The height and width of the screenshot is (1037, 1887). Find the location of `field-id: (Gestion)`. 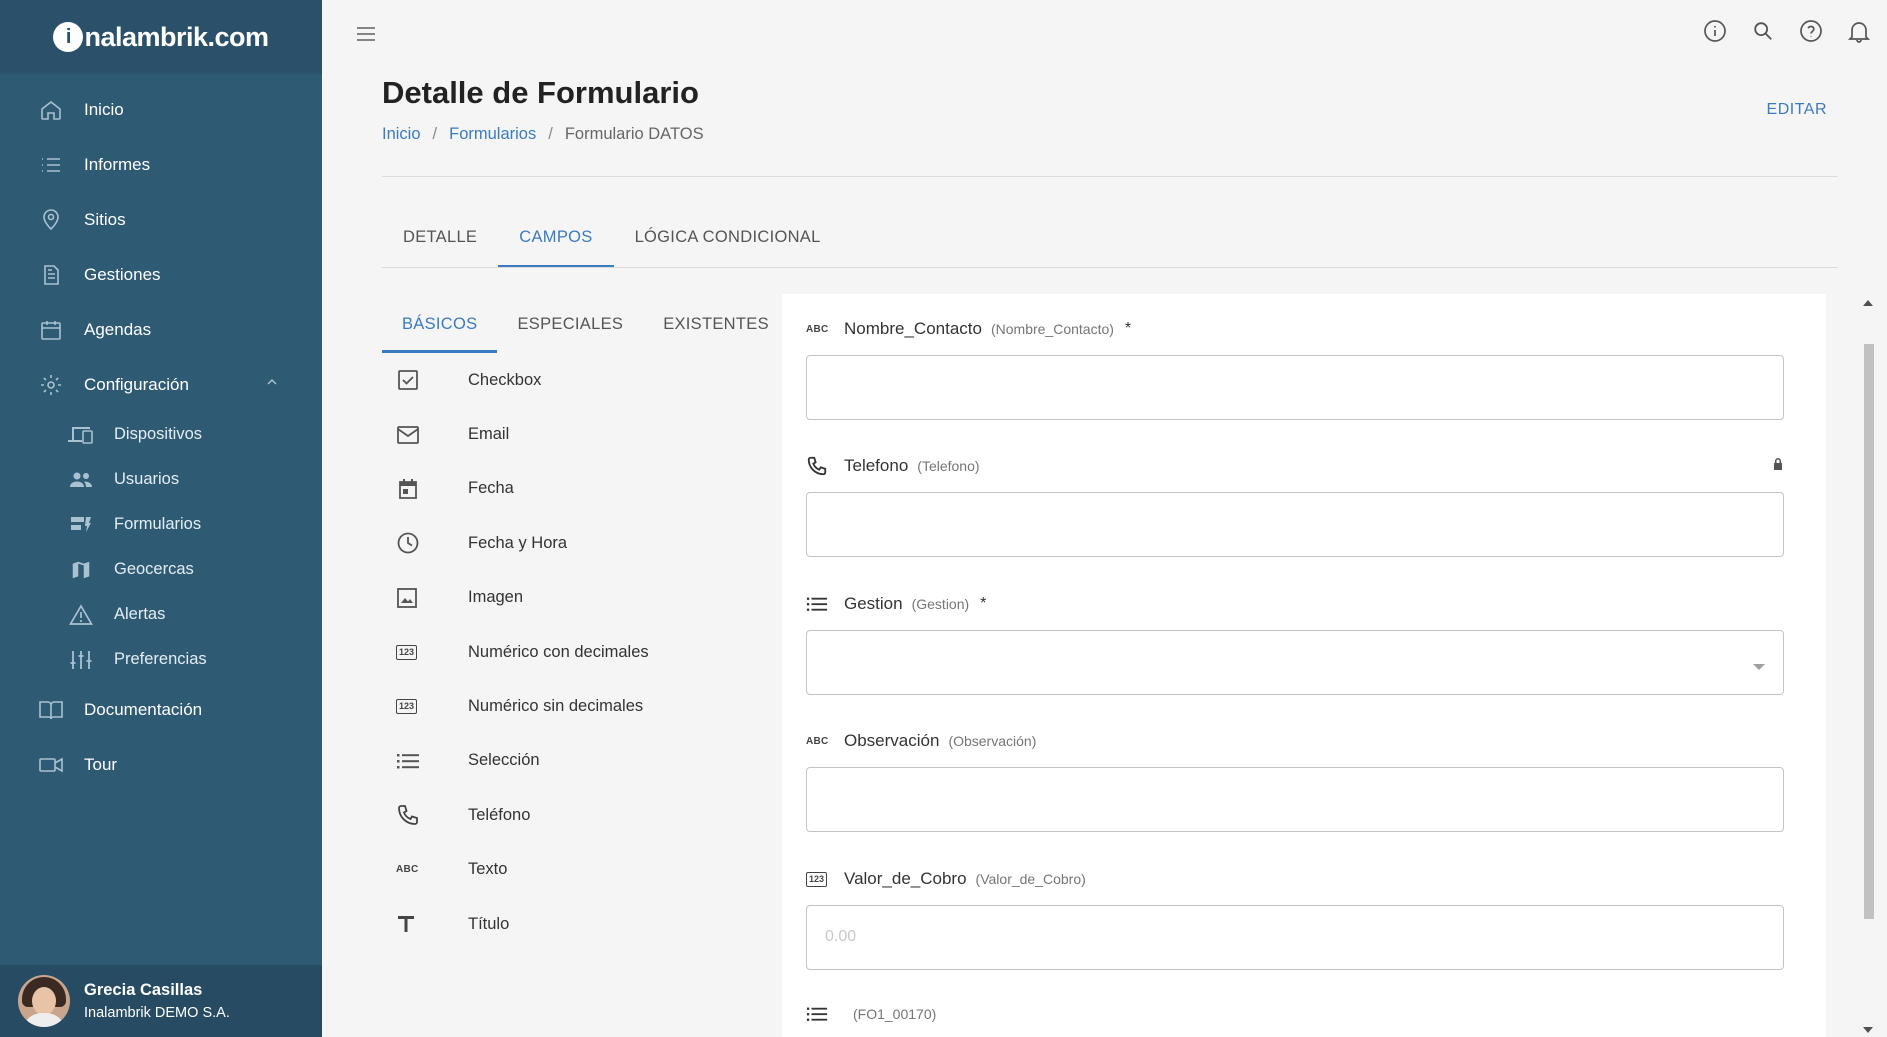

field-id: (Gestion) is located at coordinates (940, 604).